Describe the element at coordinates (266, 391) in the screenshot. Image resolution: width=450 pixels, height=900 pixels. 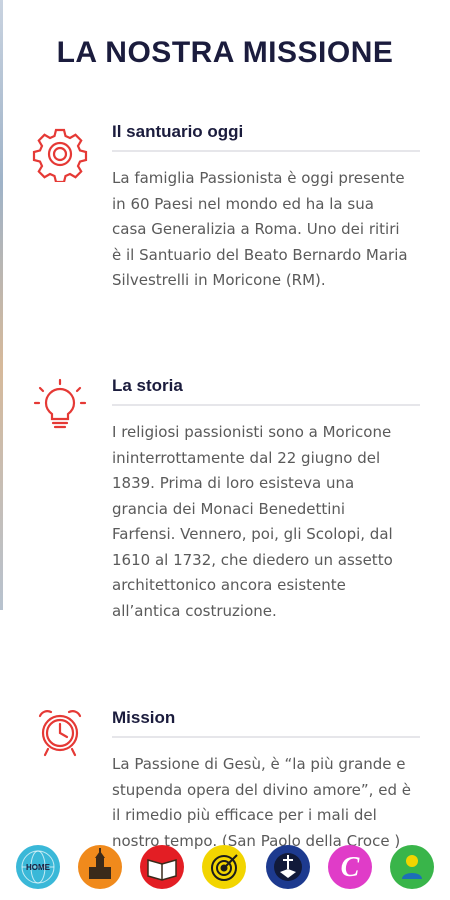
I see `section-title: La storia` at that location.